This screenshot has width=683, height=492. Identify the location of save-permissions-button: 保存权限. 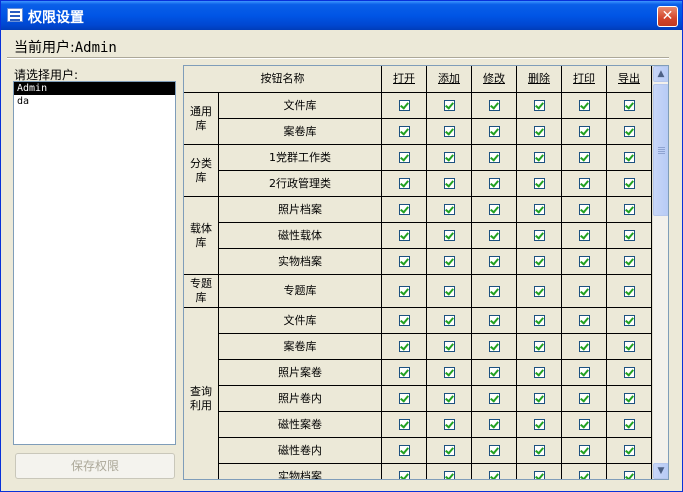
(95, 466).